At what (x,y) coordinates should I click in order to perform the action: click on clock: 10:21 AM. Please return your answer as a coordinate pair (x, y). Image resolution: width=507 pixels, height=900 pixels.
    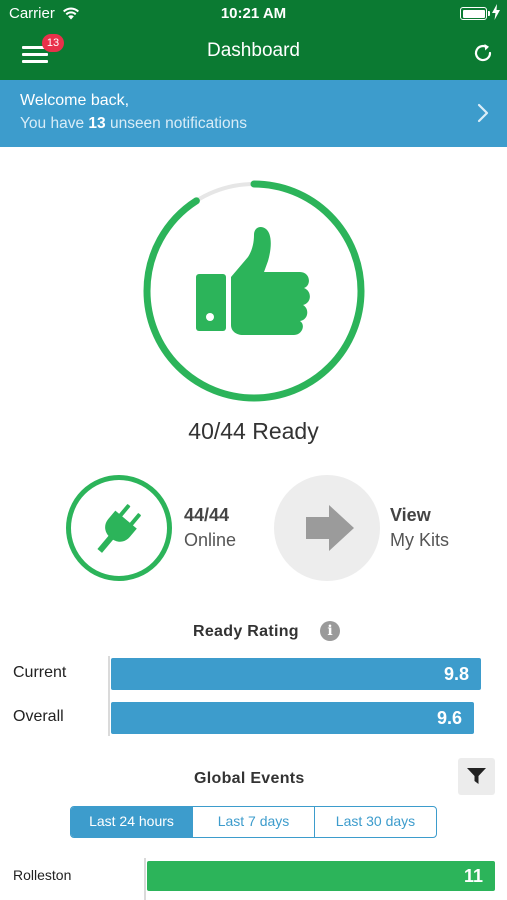
    Looking at the image, I should click on (253, 13).